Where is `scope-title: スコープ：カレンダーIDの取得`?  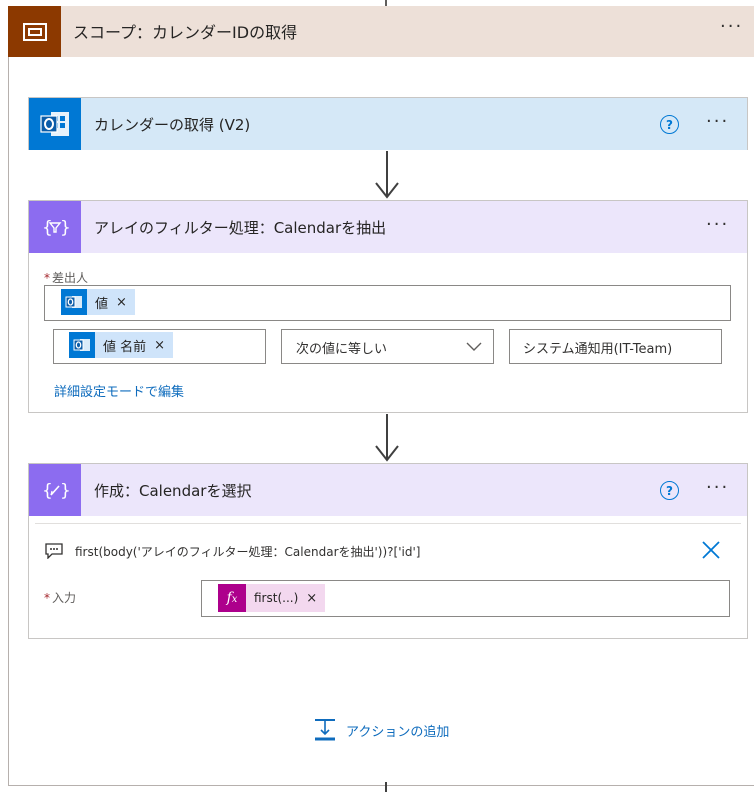 scope-title: スコープ：カレンダーIDの取得 is located at coordinates (185, 32).